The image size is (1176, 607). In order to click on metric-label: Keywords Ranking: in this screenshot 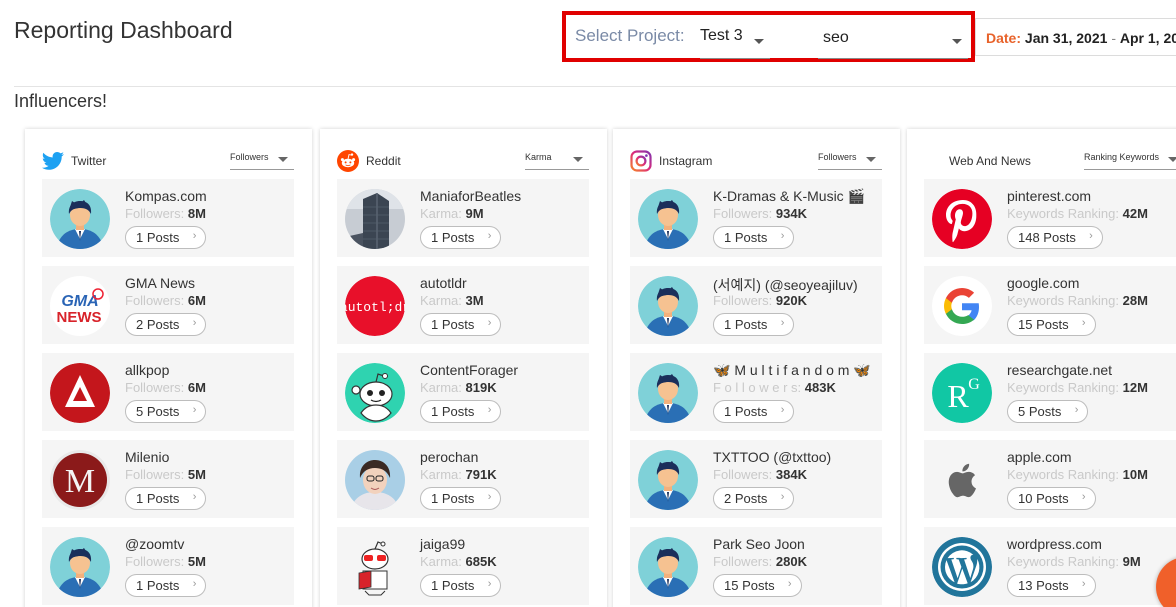, I will do `click(1063, 561)`.